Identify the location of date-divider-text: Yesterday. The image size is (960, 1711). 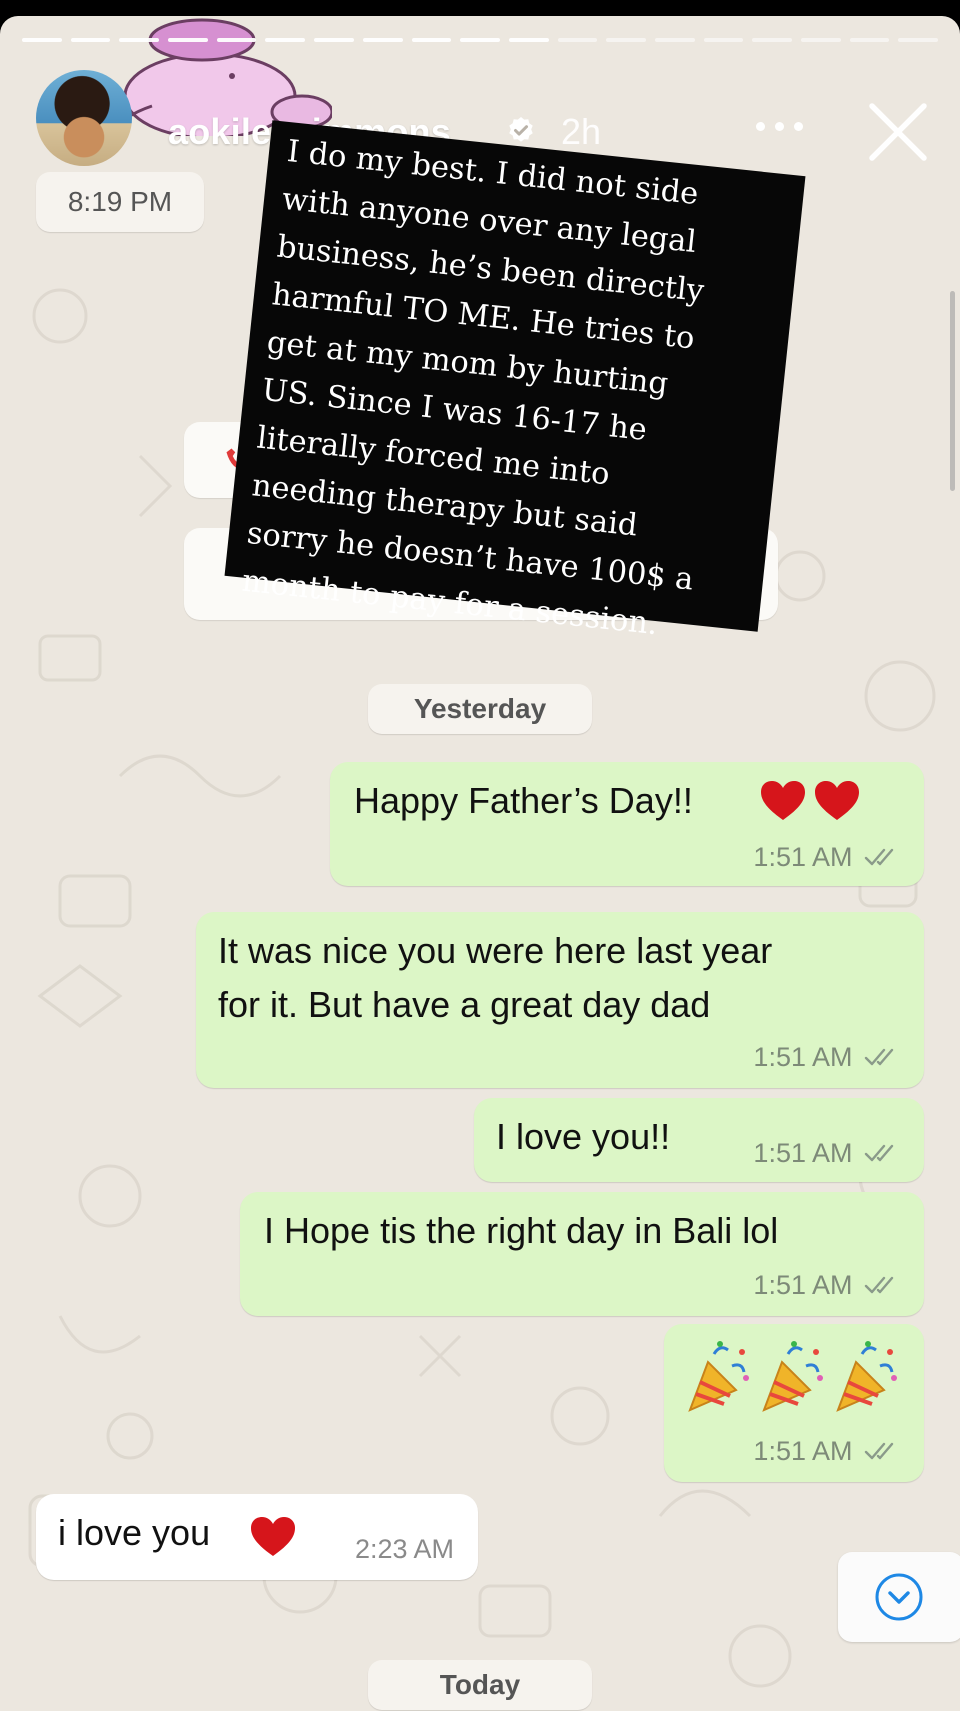
(480, 708).